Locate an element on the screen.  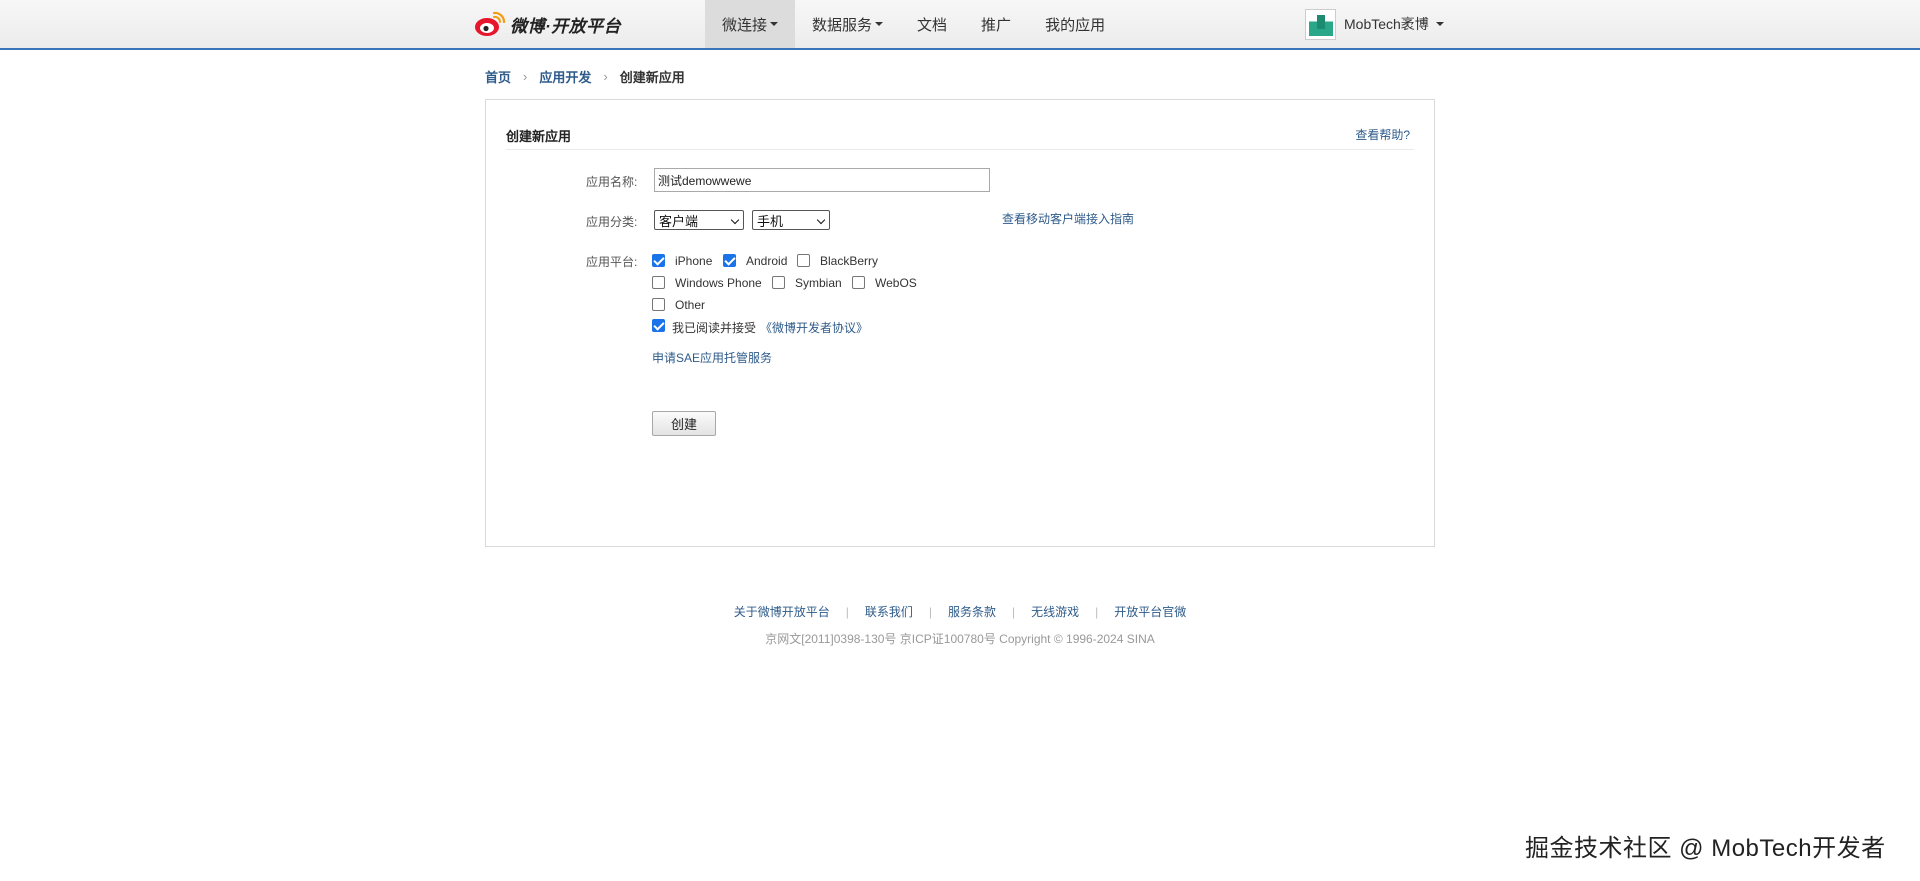
developer-agreement-link: 《微博开发者协议》 is located at coordinates (814, 328).